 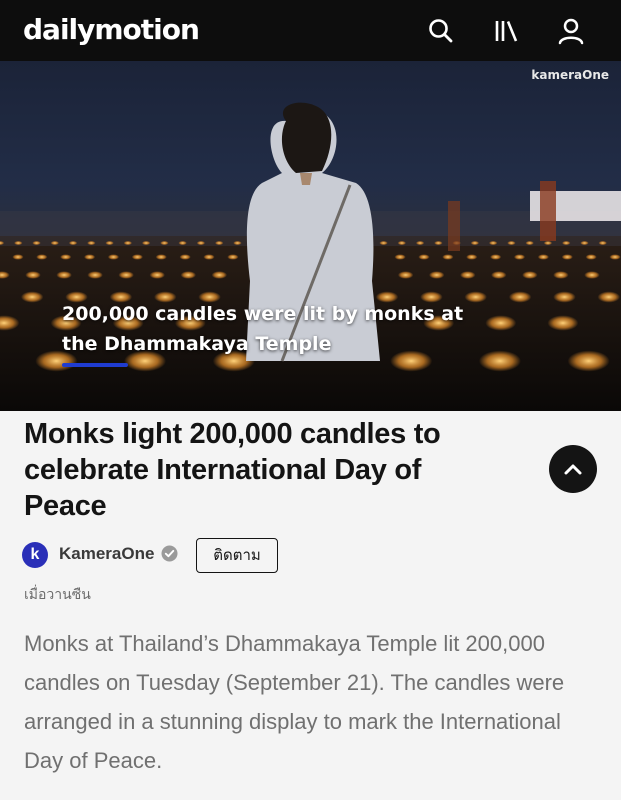 What do you see at coordinates (111, 29) in the screenshot?
I see `dailymotion-logo: dailymotion` at bounding box center [111, 29].